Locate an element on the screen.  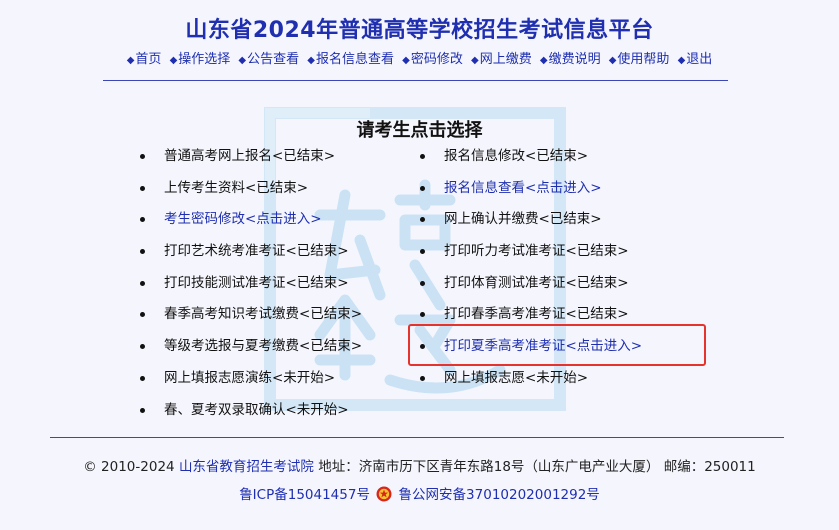
nav-operation-select: ◆操作选择 is located at coordinates (200, 59).